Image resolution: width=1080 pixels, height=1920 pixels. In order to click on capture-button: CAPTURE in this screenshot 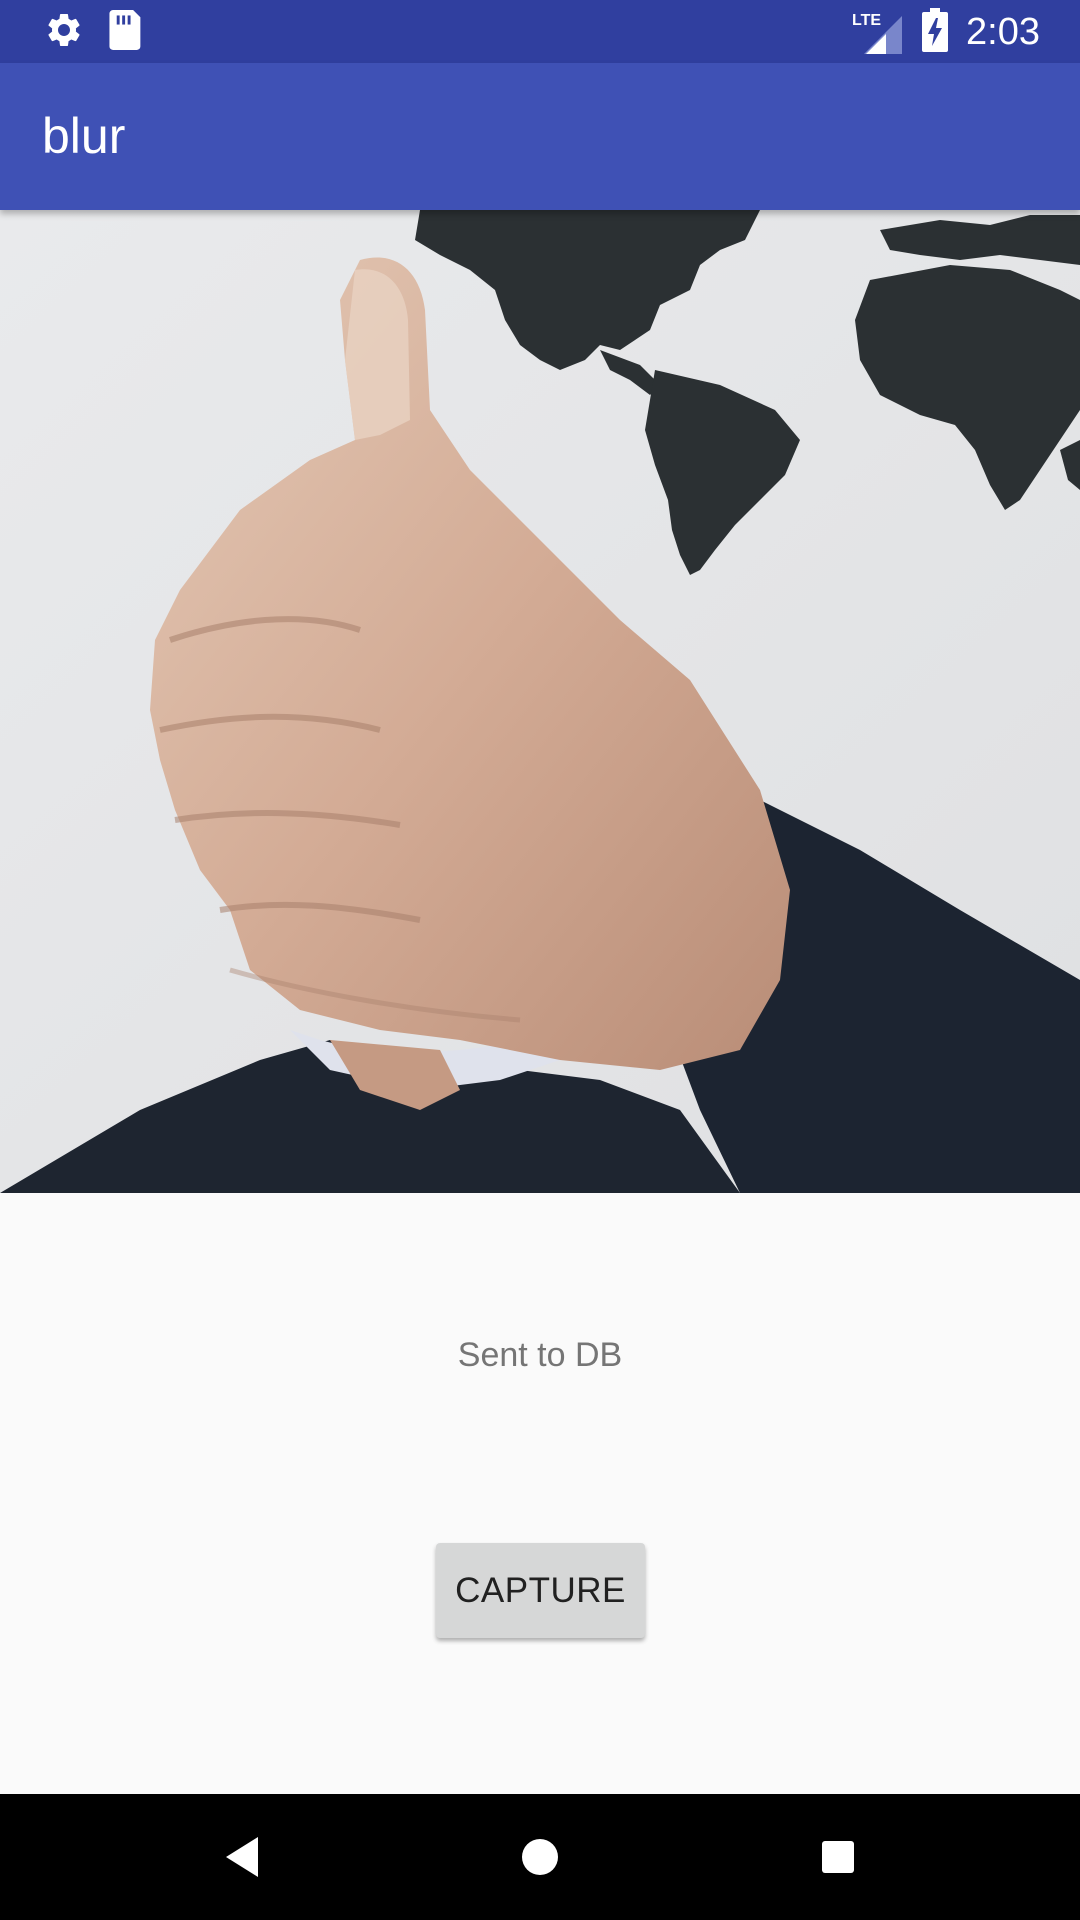, I will do `click(540, 1590)`.